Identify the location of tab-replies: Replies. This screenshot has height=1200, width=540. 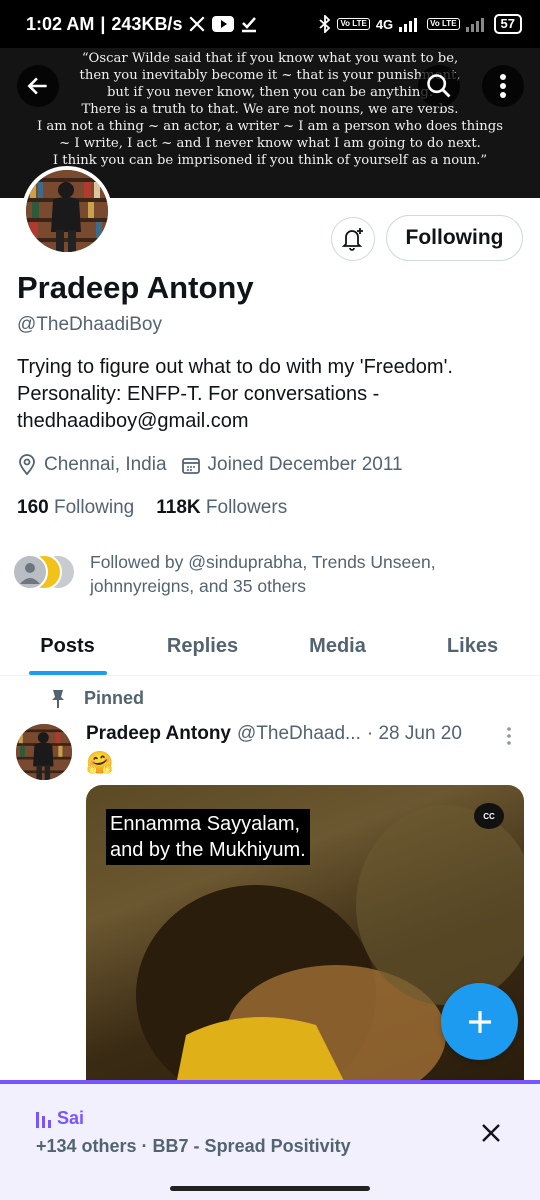
(202, 646).